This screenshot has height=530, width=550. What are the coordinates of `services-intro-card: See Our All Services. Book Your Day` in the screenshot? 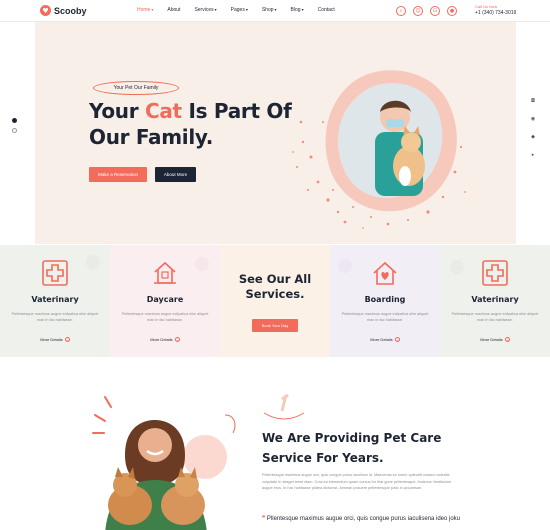 It's located at (275, 301).